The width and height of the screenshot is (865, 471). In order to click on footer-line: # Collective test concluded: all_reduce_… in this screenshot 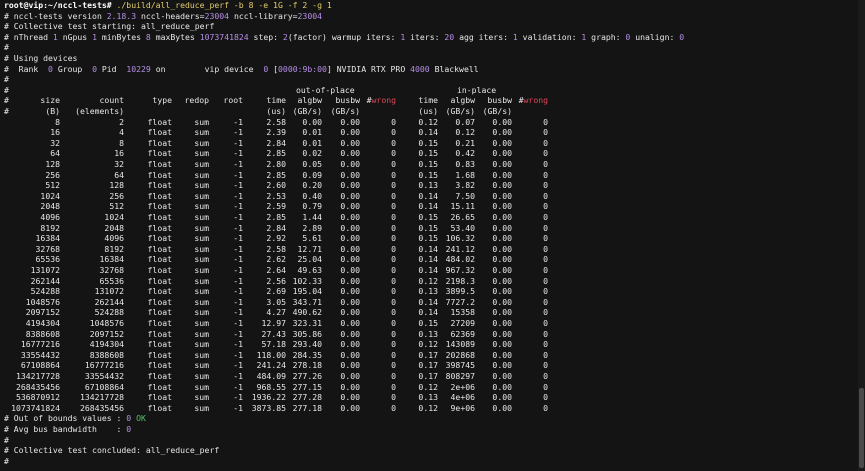, I will do `click(111, 450)`.